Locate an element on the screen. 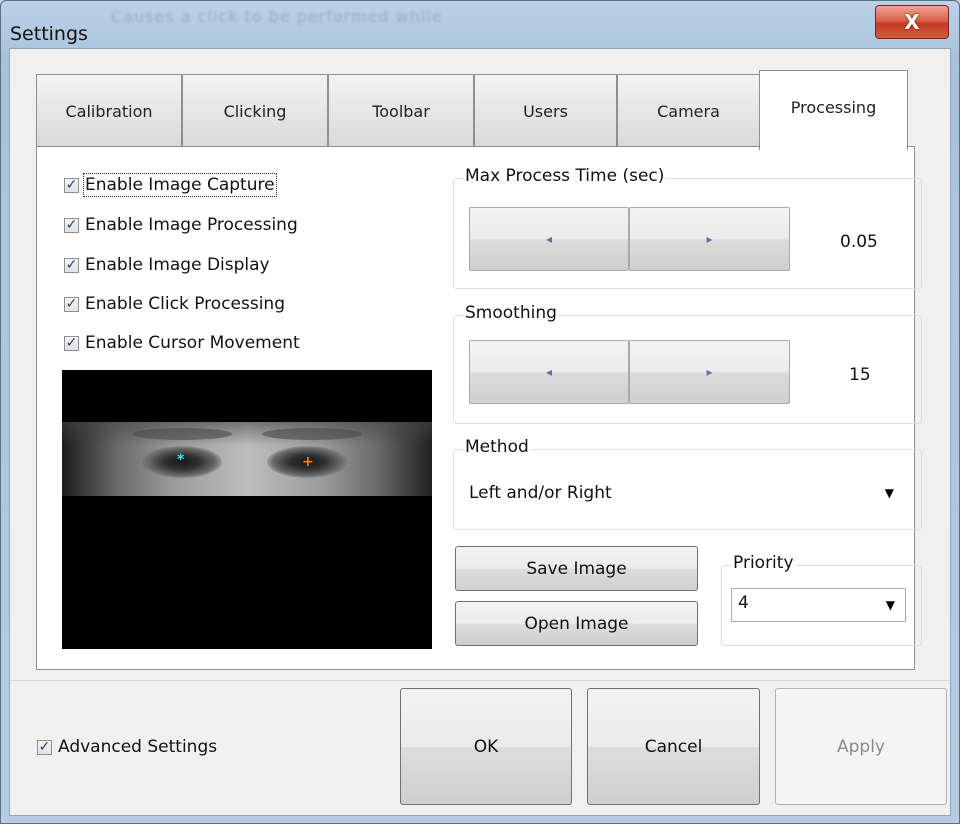 The image size is (960, 824). priority-group: Priority 4 ▼ is located at coordinates (821, 599).